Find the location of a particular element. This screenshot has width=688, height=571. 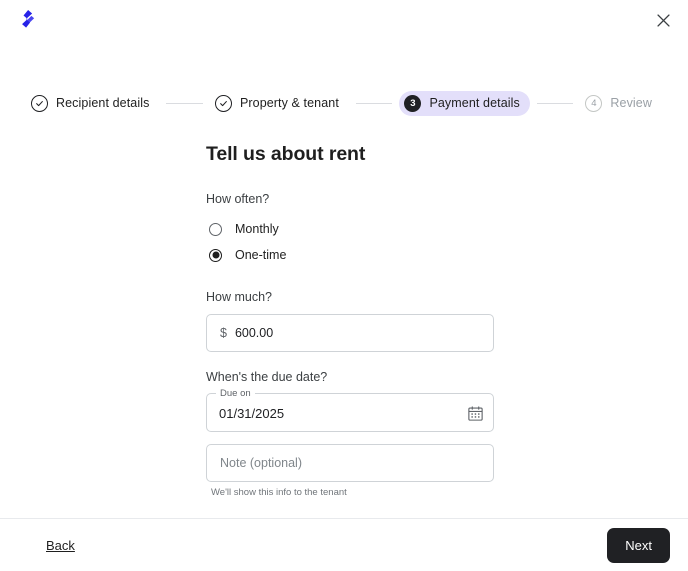

step-label: Property & tenant is located at coordinates (289, 103).